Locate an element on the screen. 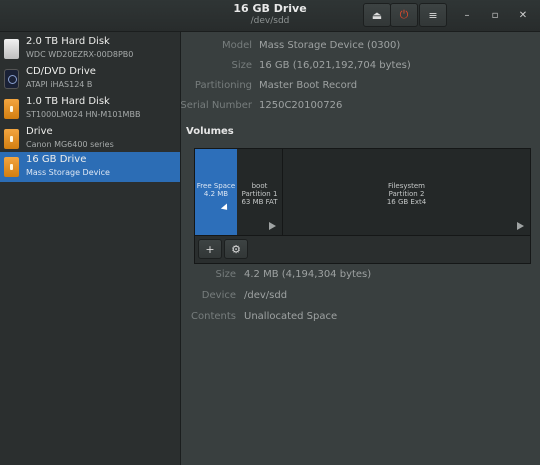  window-subtitle: /dev/sdd is located at coordinates (270, 21).